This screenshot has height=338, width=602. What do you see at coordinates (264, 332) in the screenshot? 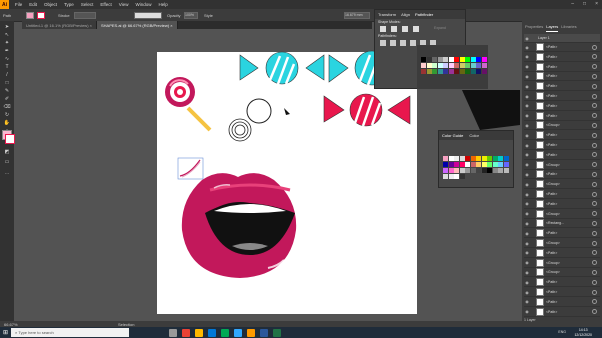
I see `word-icon` at bounding box center [264, 332].